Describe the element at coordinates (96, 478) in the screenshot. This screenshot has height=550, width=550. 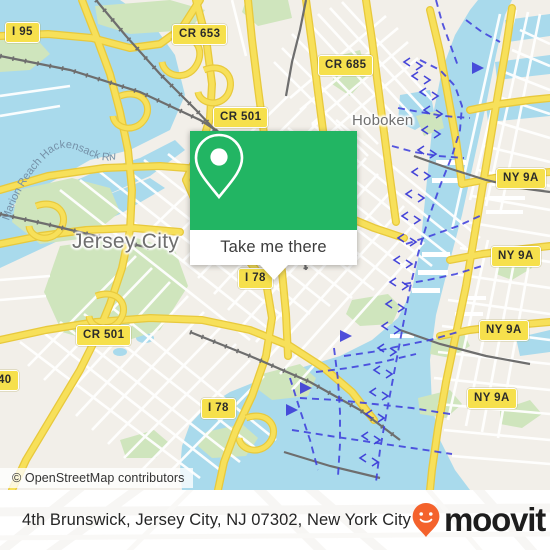
I see `osm-attribution: © OpenStreetMap contributors` at that location.